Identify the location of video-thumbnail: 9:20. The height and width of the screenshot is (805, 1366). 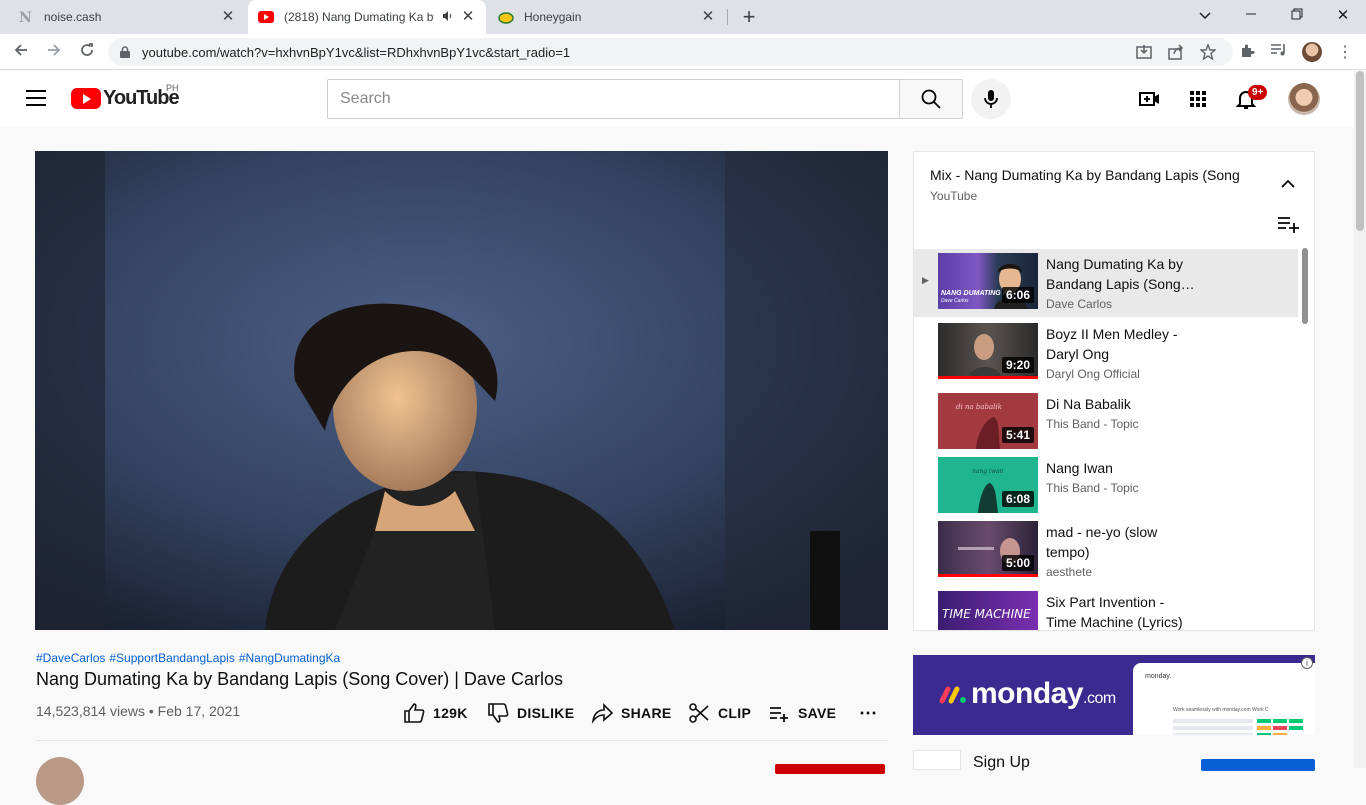
(988, 351).